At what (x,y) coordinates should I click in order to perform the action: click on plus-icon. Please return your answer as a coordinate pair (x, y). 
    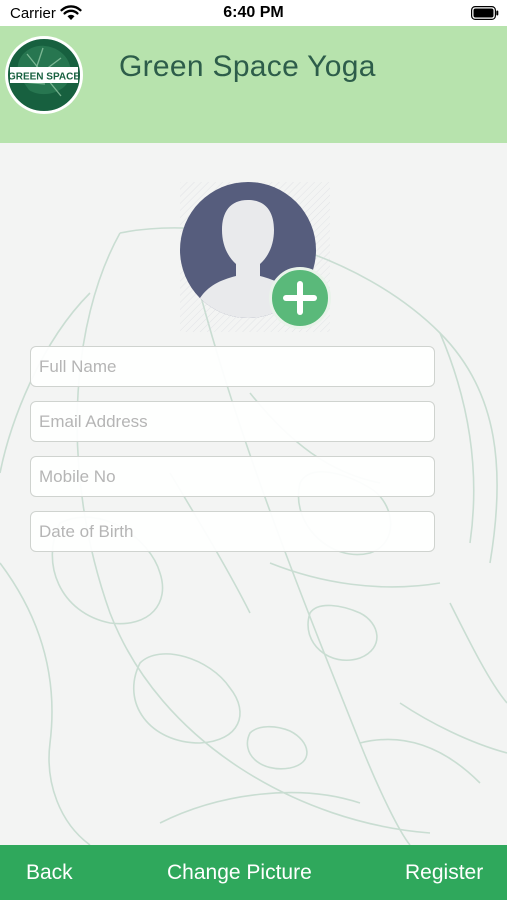
    Looking at the image, I should click on (300, 298).